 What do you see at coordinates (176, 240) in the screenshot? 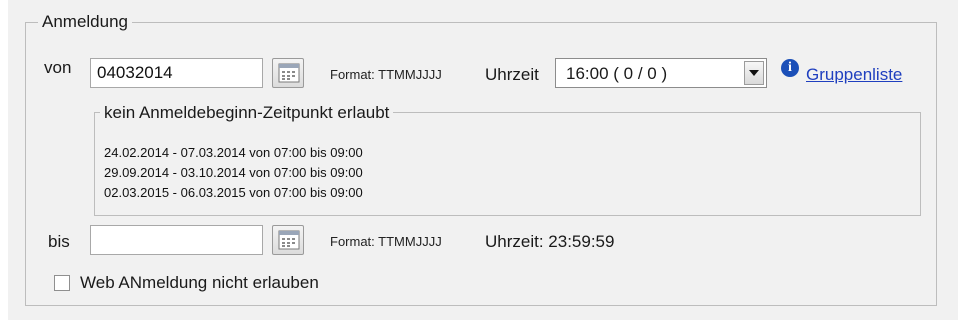
I see `to-date-input` at bounding box center [176, 240].